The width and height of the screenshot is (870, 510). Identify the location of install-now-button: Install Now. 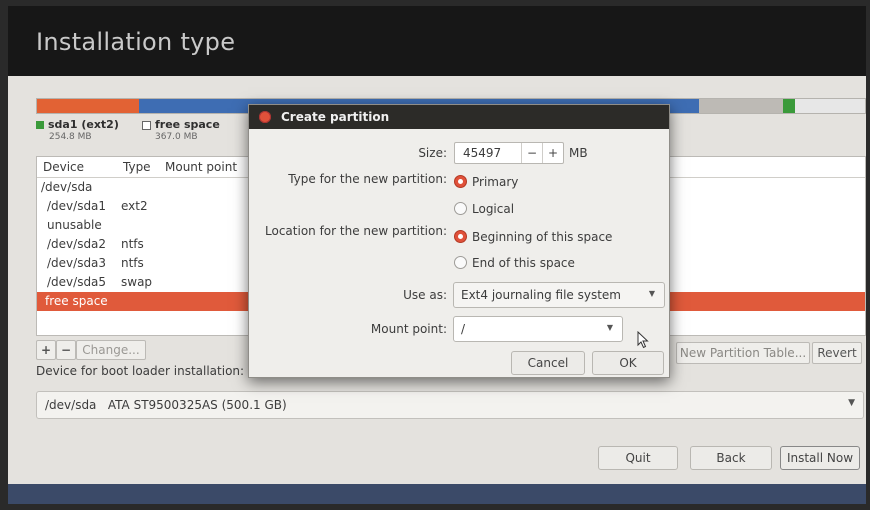
(820, 458).